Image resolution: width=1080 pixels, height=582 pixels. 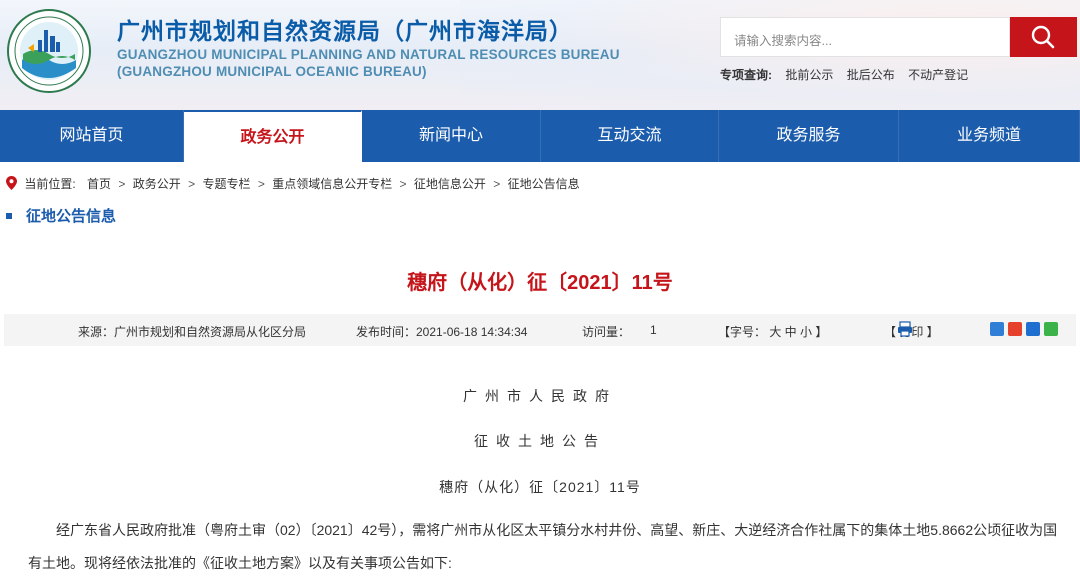 What do you see at coordinates (99, 184) in the screenshot?
I see `breadcrumb-item: 首页` at bounding box center [99, 184].